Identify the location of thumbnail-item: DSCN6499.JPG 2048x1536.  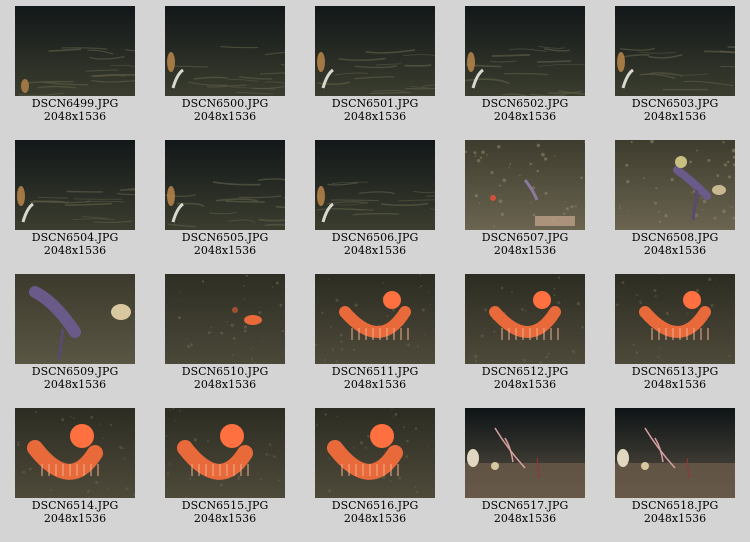
(75, 65).